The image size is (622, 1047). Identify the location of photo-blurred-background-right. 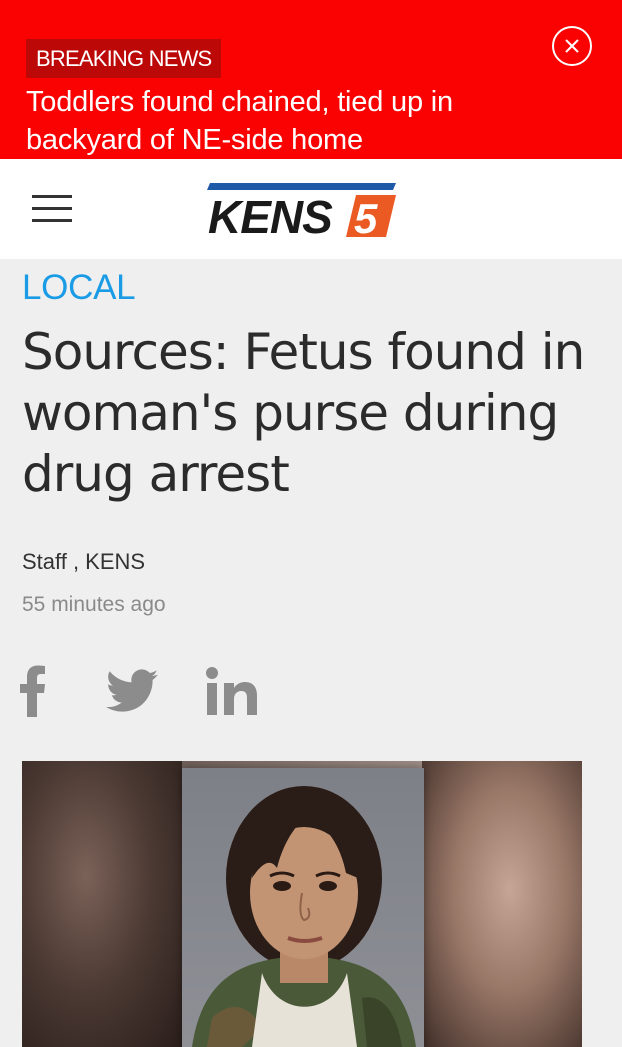
(502, 904).